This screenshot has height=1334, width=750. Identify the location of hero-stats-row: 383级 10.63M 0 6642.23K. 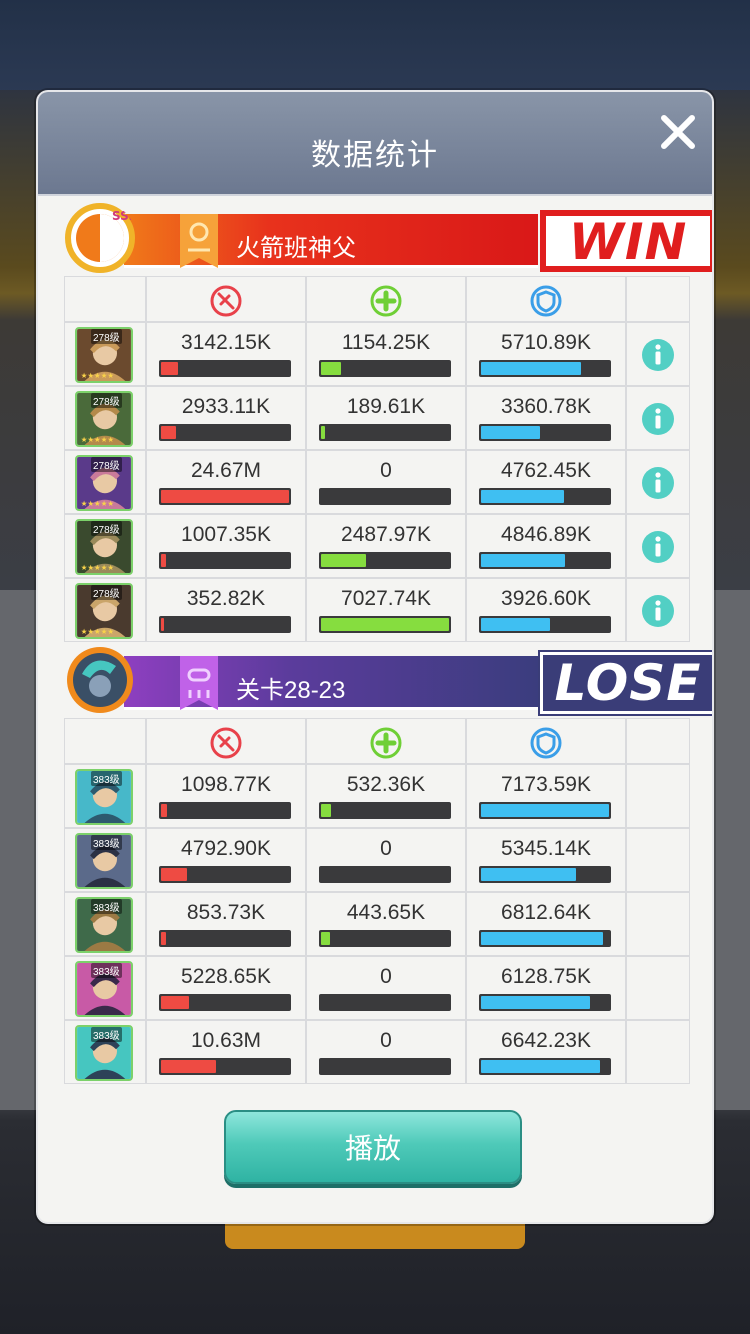
(377, 1052).